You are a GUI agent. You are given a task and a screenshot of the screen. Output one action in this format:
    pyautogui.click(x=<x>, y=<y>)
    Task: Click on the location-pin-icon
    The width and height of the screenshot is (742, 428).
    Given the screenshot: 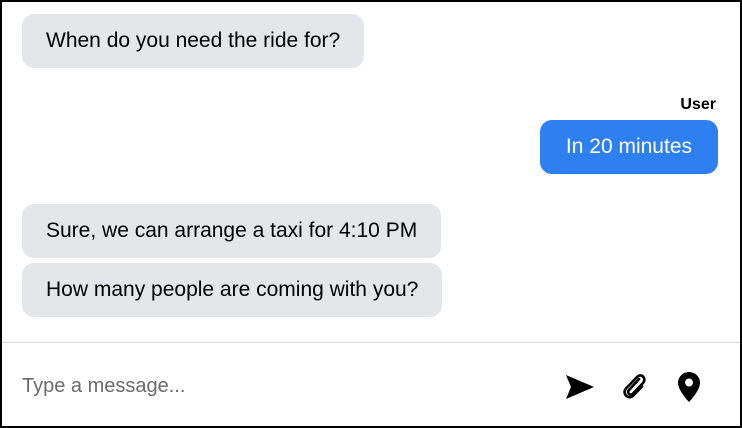 What is the action you would take?
    pyautogui.click(x=689, y=387)
    